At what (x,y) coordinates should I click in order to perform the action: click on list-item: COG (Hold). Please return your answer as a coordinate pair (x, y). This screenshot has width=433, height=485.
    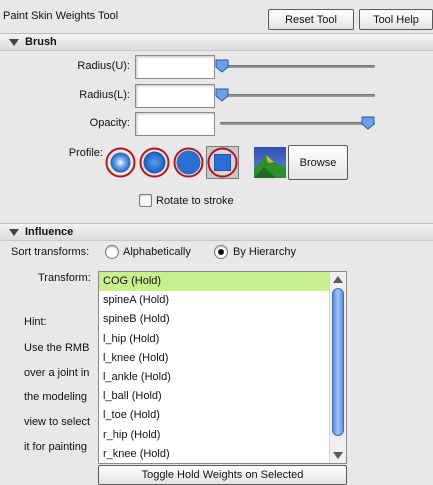
    Looking at the image, I should click on (214, 282).